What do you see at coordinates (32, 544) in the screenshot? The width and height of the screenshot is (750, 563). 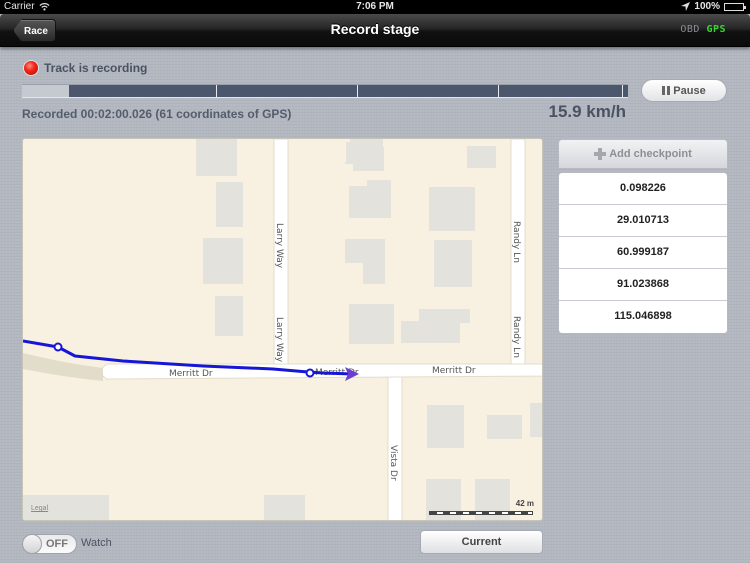 I see `toggle-knob` at bounding box center [32, 544].